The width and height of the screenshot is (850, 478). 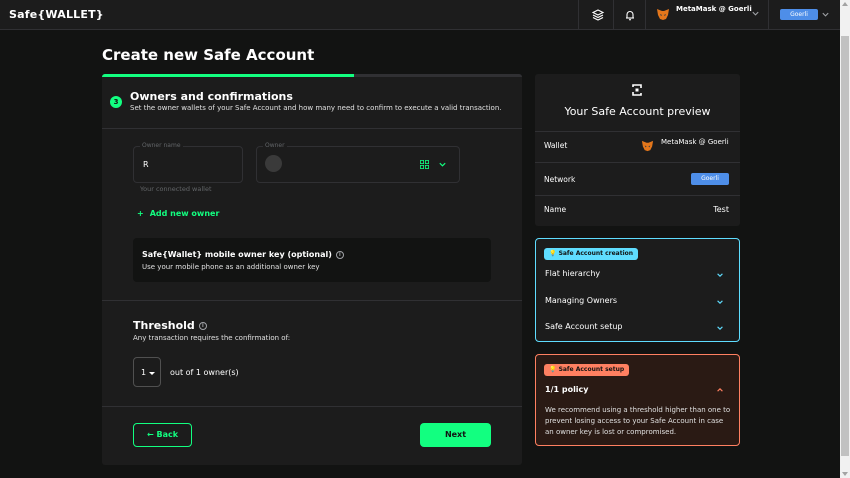 What do you see at coordinates (556, 145) in the screenshot?
I see `preview-wallet-key: Wallet` at bounding box center [556, 145].